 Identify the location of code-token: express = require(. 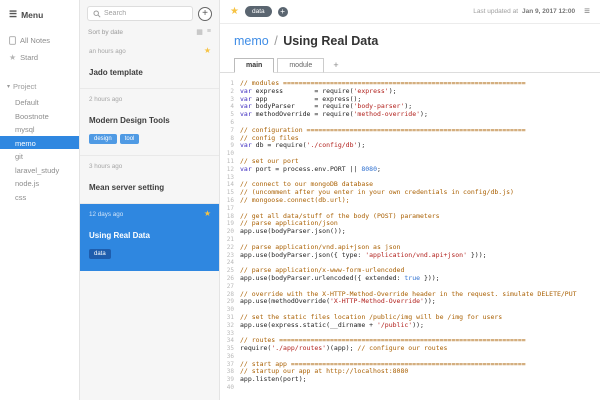
(302, 90).